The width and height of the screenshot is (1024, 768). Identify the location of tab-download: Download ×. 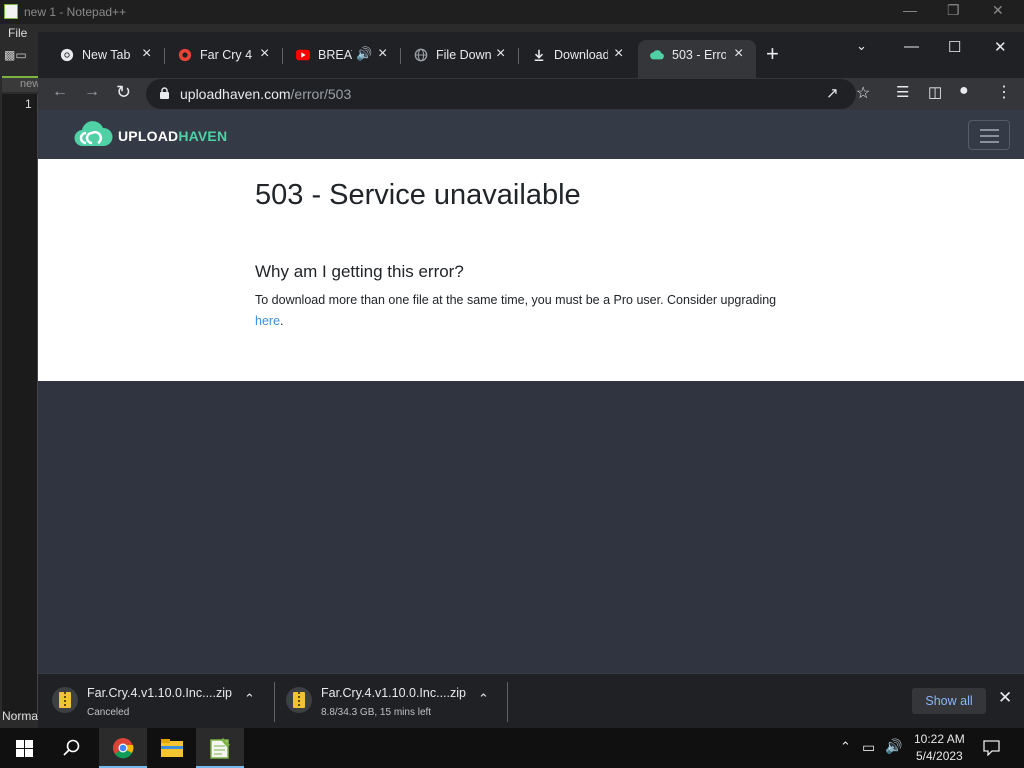
(577, 55).